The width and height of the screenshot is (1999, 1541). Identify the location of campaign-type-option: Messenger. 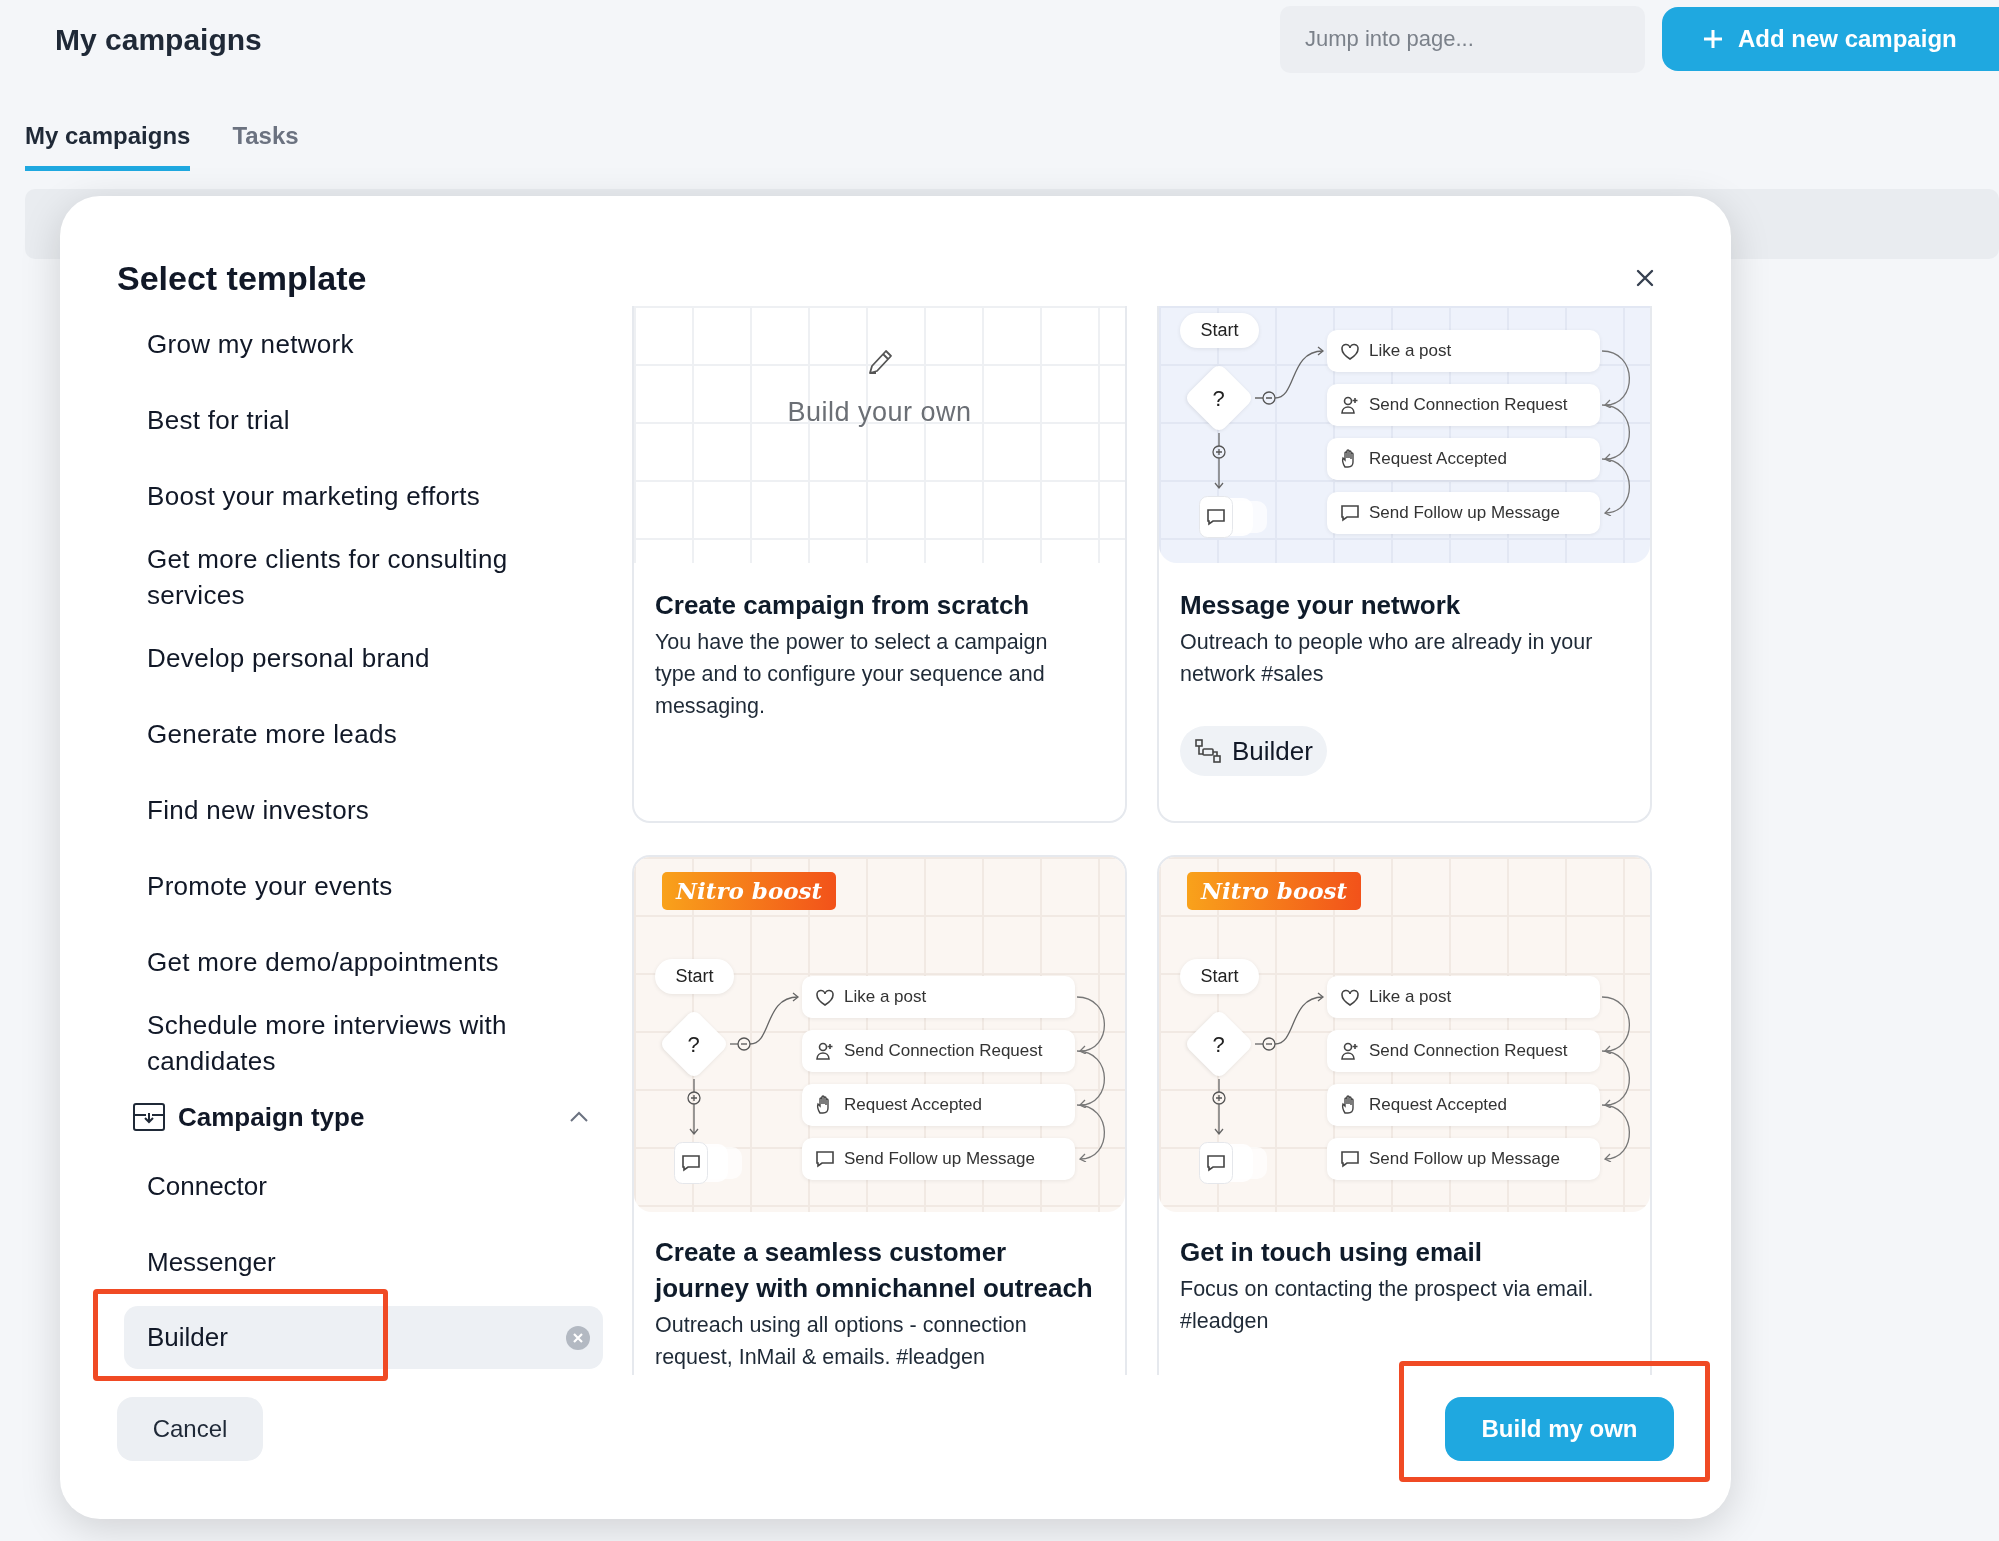
(363, 1262).